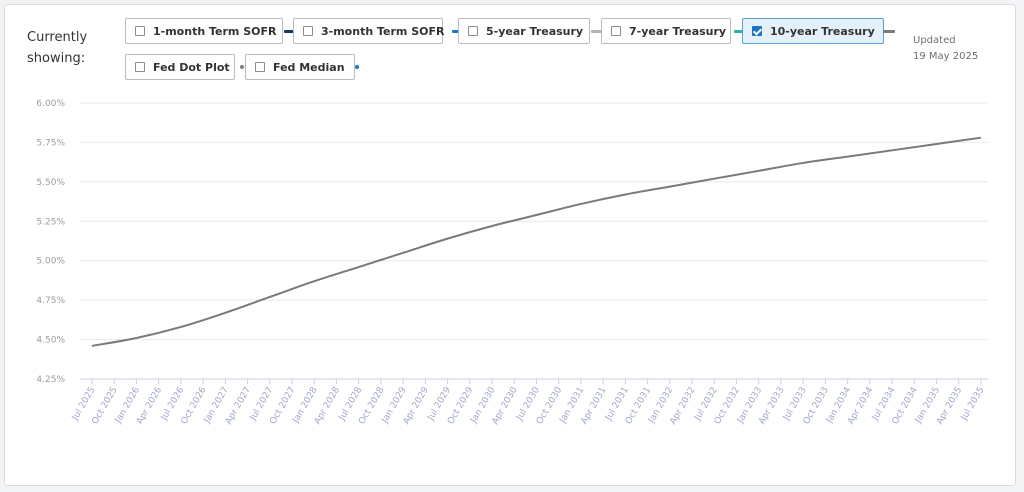 The image size is (1024, 492). Describe the element at coordinates (50, 301) in the screenshot. I see `y-tick-label: 4.75%` at that location.